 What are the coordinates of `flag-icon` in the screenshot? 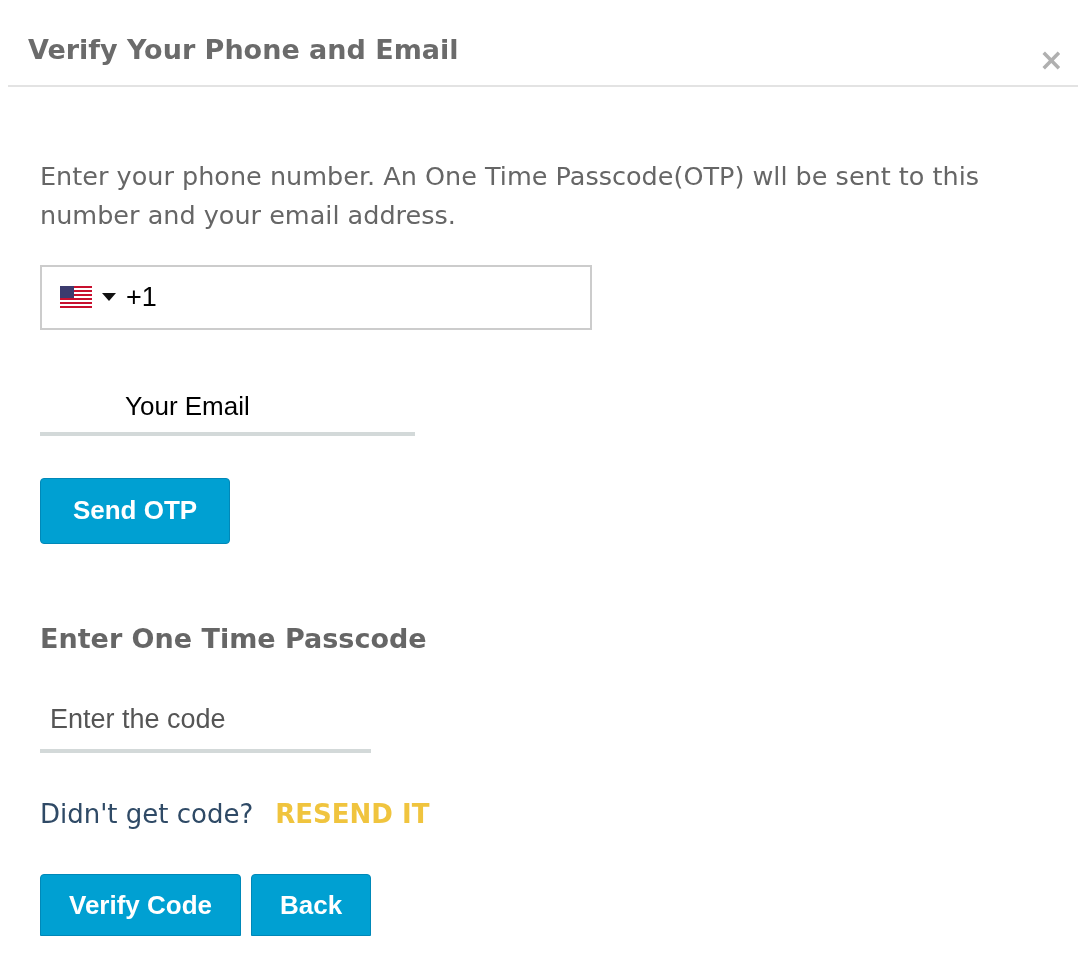 It's located at (76, 297).